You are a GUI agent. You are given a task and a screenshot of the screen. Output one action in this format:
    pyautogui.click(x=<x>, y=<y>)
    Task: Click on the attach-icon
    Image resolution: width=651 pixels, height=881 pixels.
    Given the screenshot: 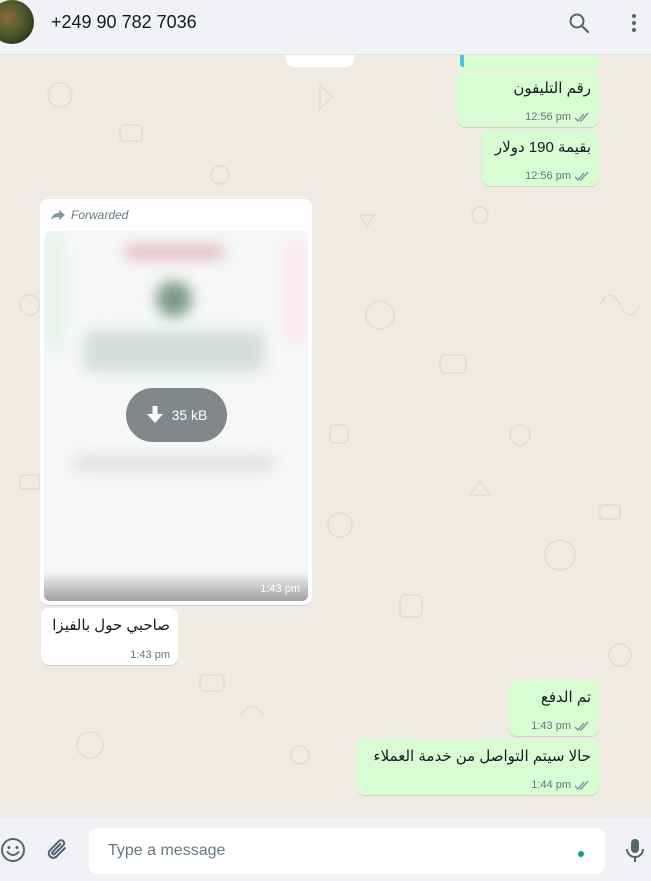 What is the action you would take?
    pyautogui.click(x=58, y=850)
    